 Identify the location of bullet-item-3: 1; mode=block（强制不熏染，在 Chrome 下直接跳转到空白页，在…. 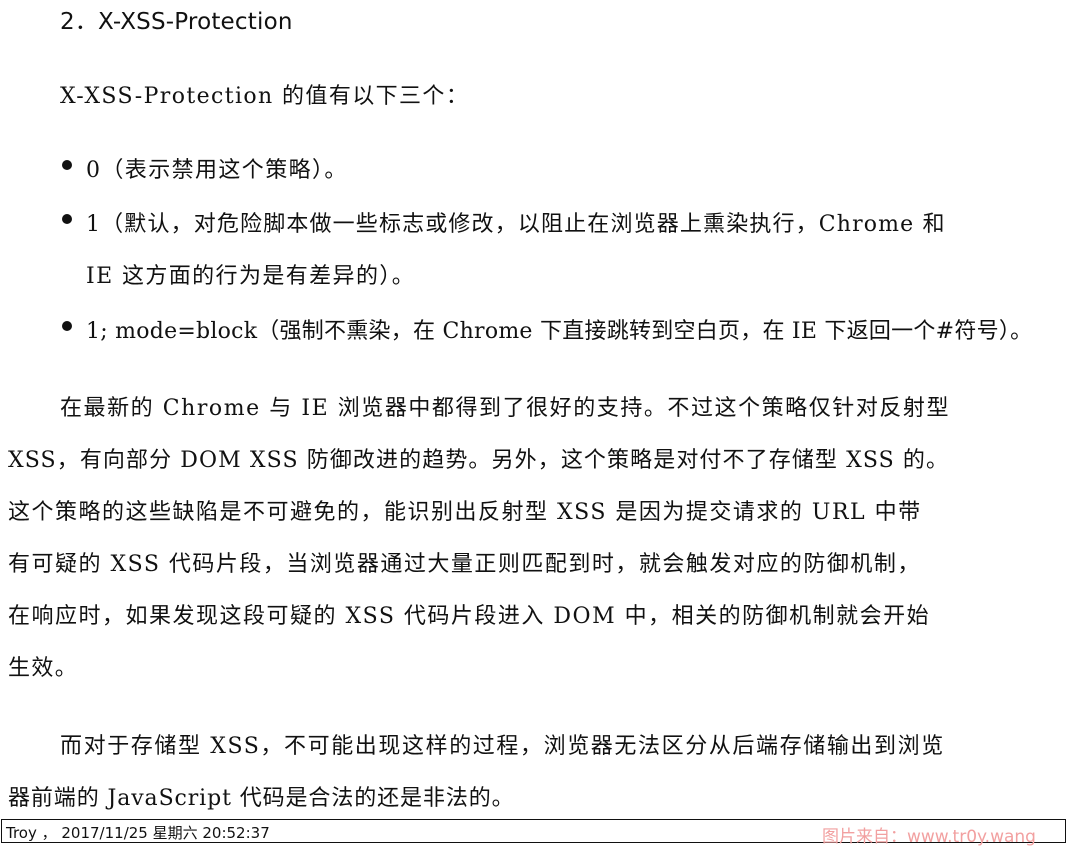
(559, 331).